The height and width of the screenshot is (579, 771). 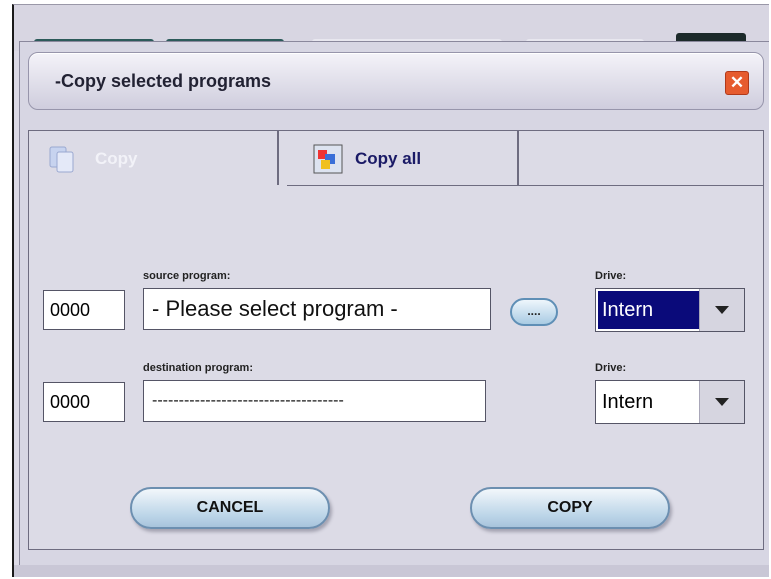 I want to click on destination-caption: destination program:, so click(x=198, y=368).